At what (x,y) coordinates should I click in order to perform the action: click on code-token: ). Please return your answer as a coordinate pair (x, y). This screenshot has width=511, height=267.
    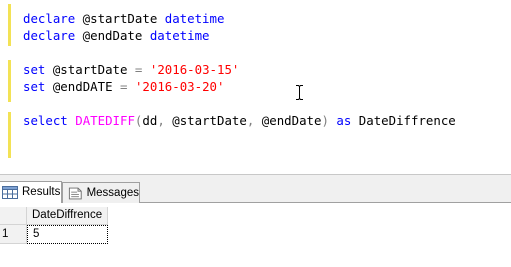
    Looking at the image, I should click on (325, 120).